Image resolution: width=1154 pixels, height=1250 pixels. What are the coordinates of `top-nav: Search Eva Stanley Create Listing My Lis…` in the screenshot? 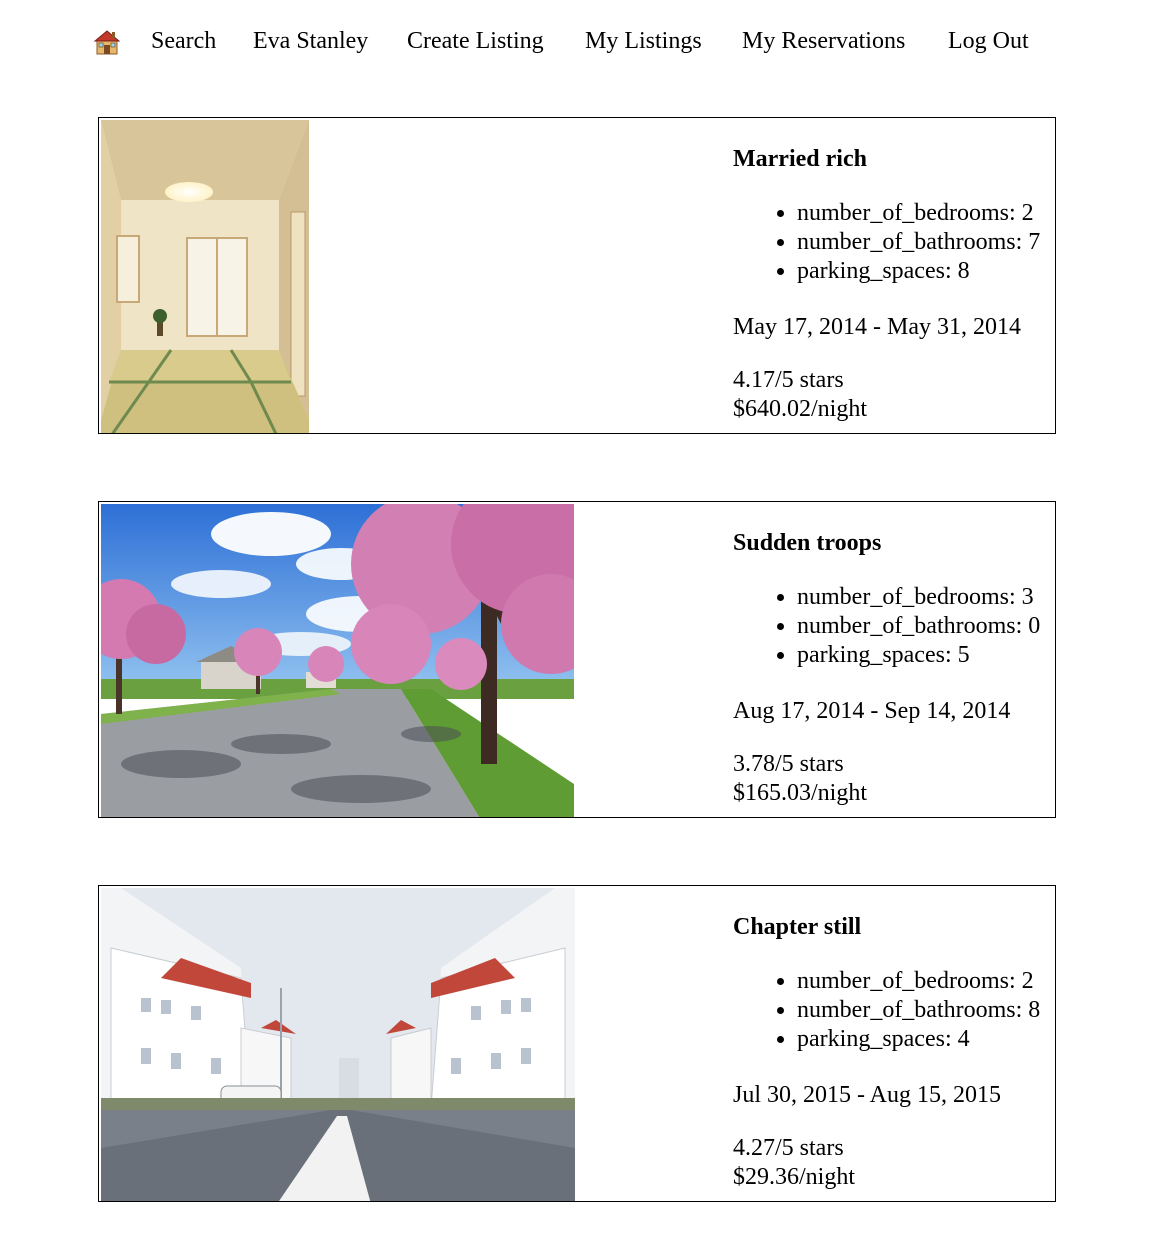 It's located at (577, 42).